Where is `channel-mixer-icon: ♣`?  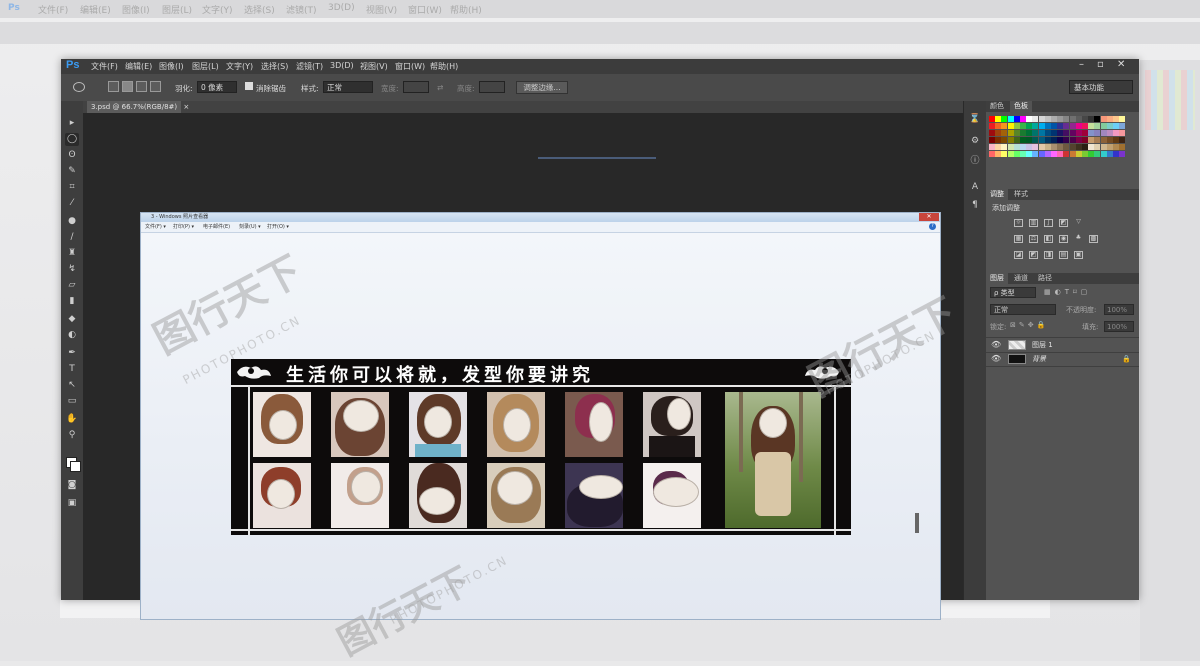
channel-mixer-icon: ♣ is located at coordinates (1078, 239).